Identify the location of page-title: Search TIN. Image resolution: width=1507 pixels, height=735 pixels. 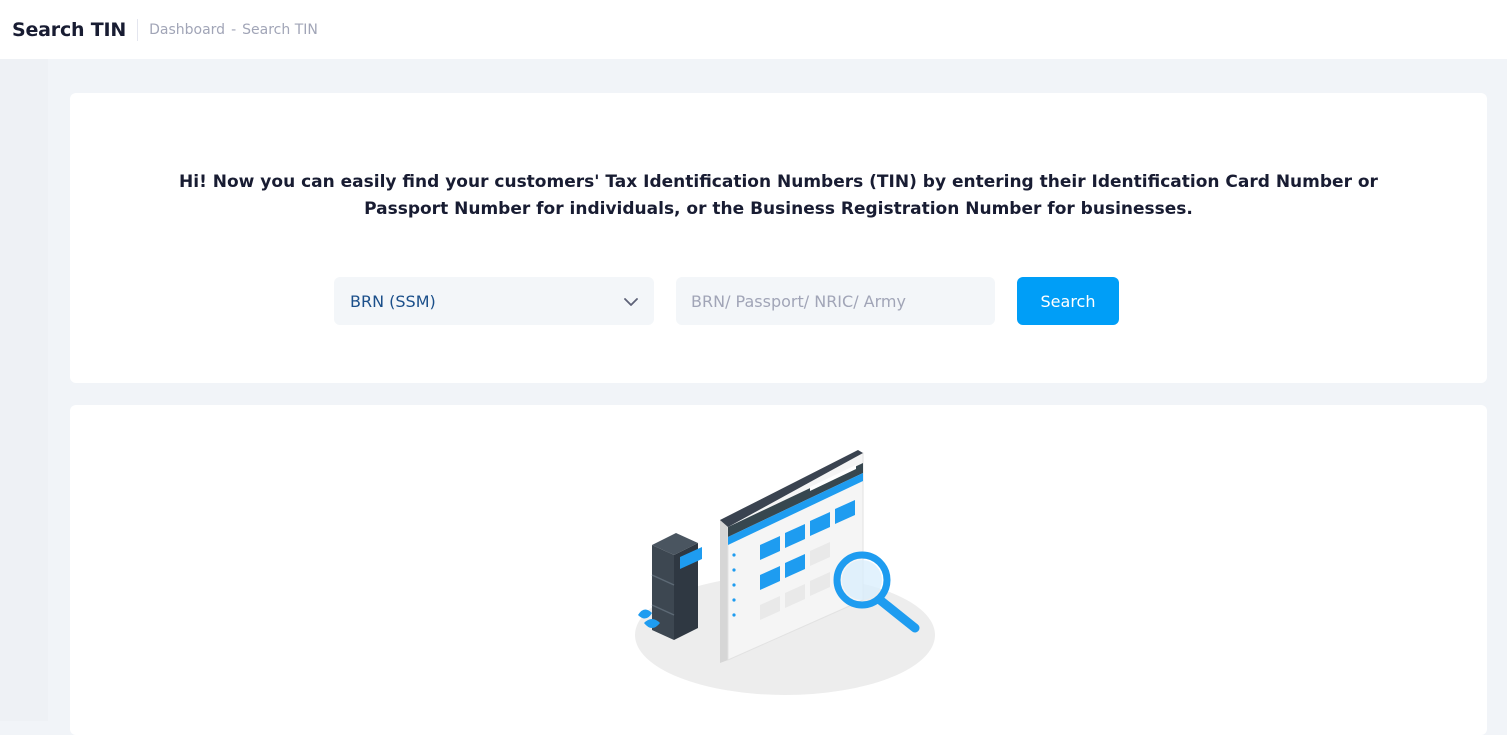
(69, 29).